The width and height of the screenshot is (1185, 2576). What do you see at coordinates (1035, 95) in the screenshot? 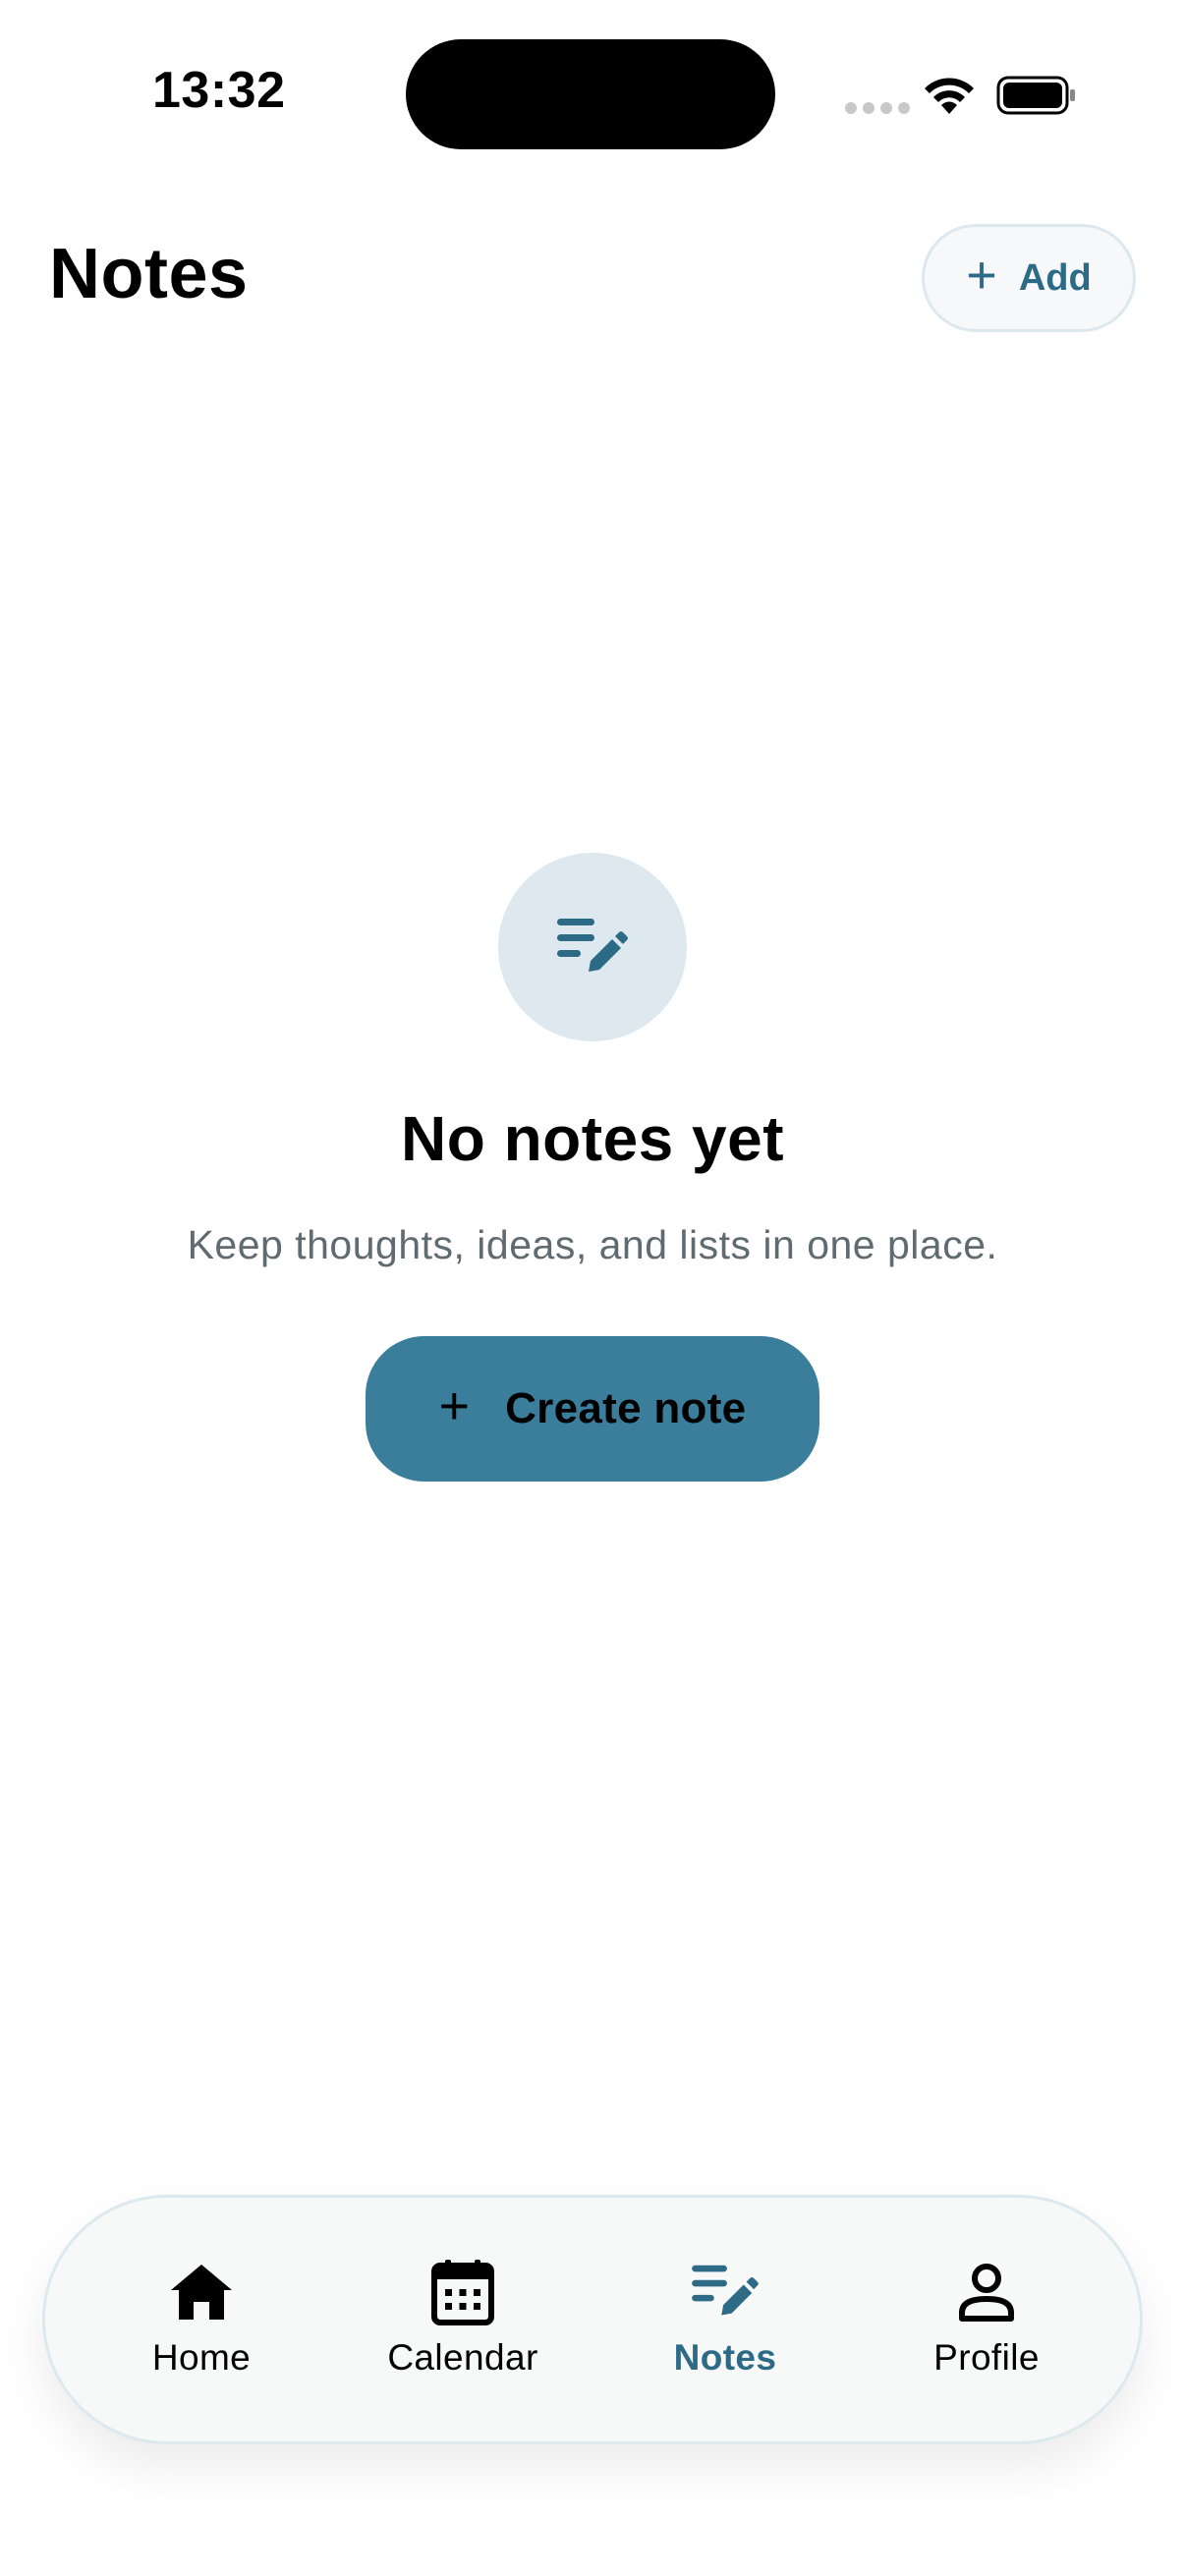
I see `battery-icon` at bounding box center [1035, 95].